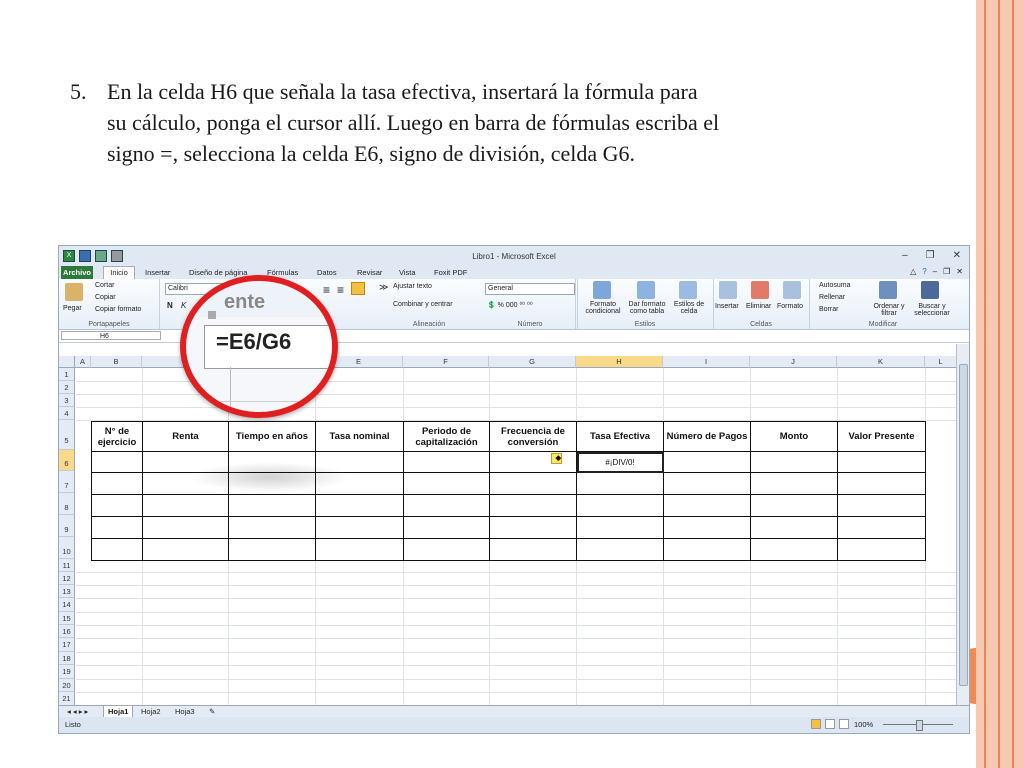 The image size is (1024, 768). What do you see at coordinates (727, 306) in the screenshot?
I see `insertar-button: Insertar` at bounding box center [727, 306].